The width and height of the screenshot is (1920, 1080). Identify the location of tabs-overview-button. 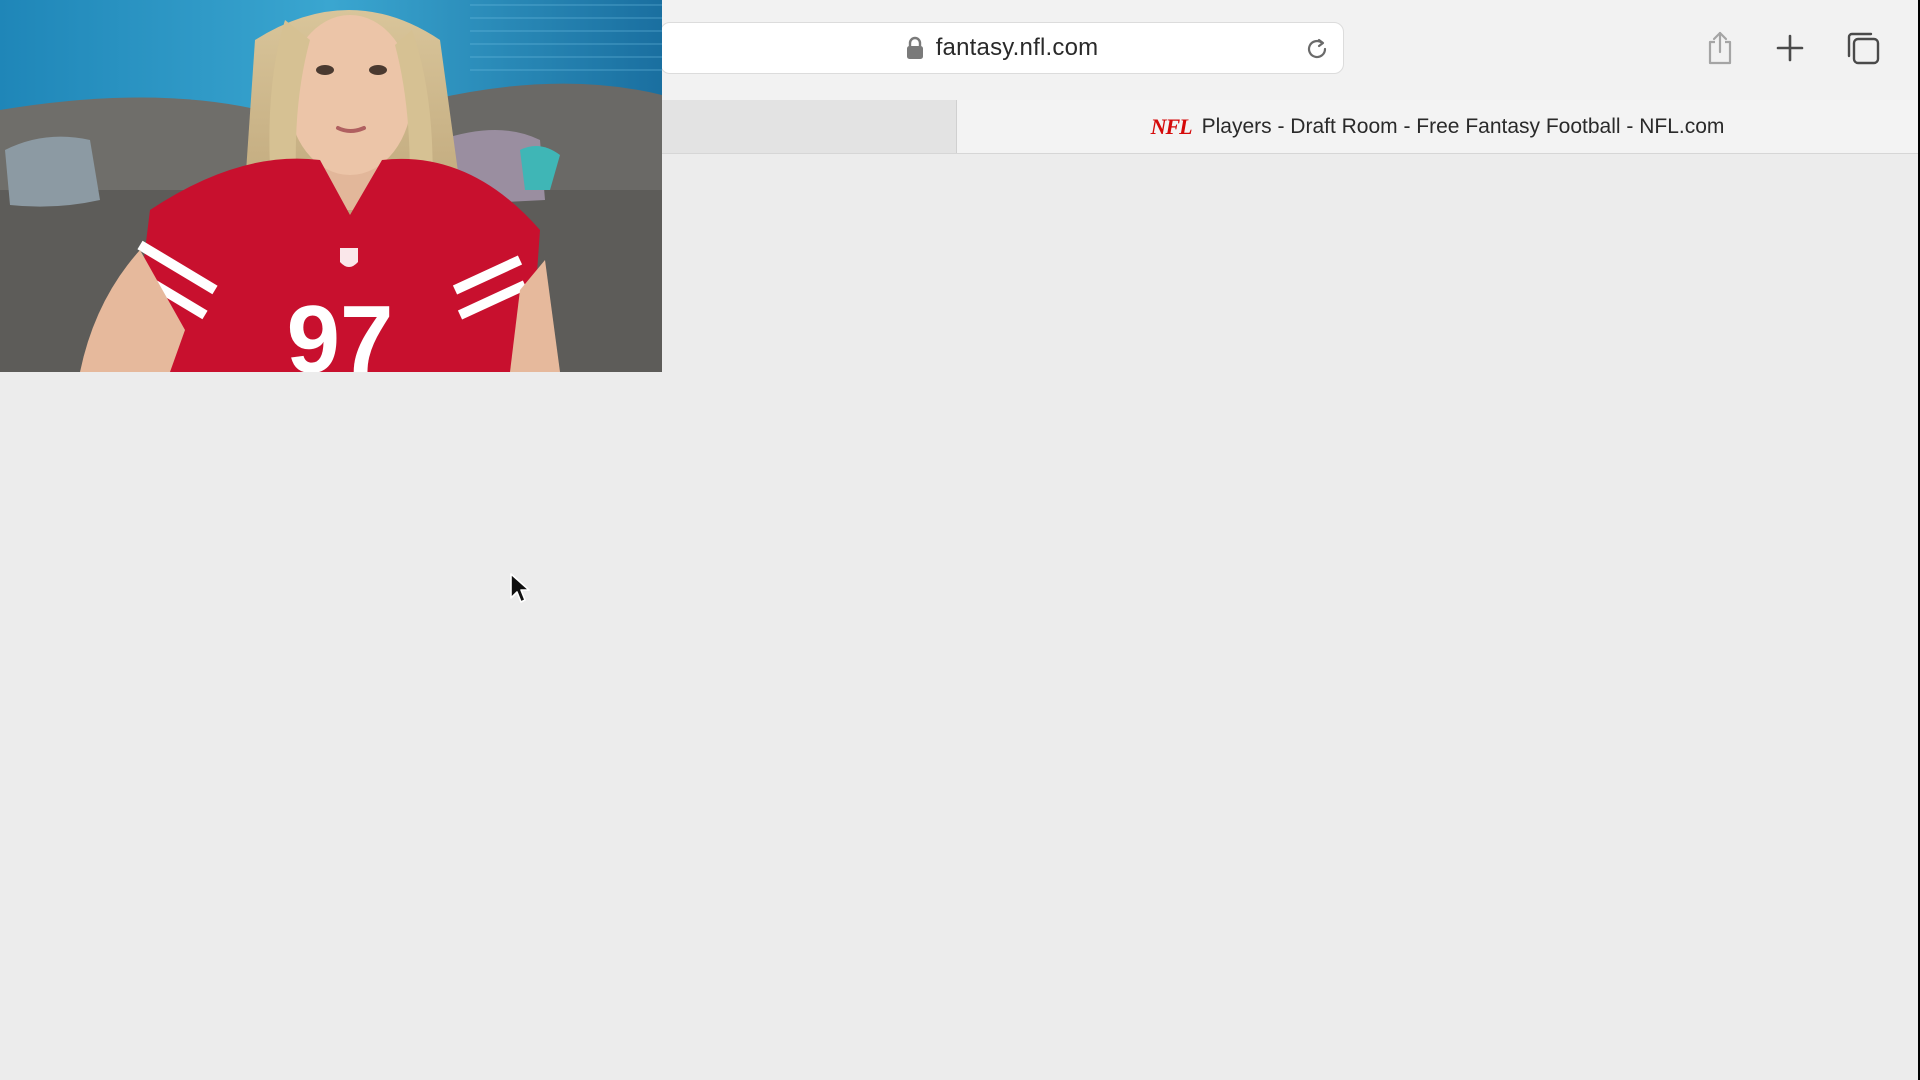
(1863, 48).